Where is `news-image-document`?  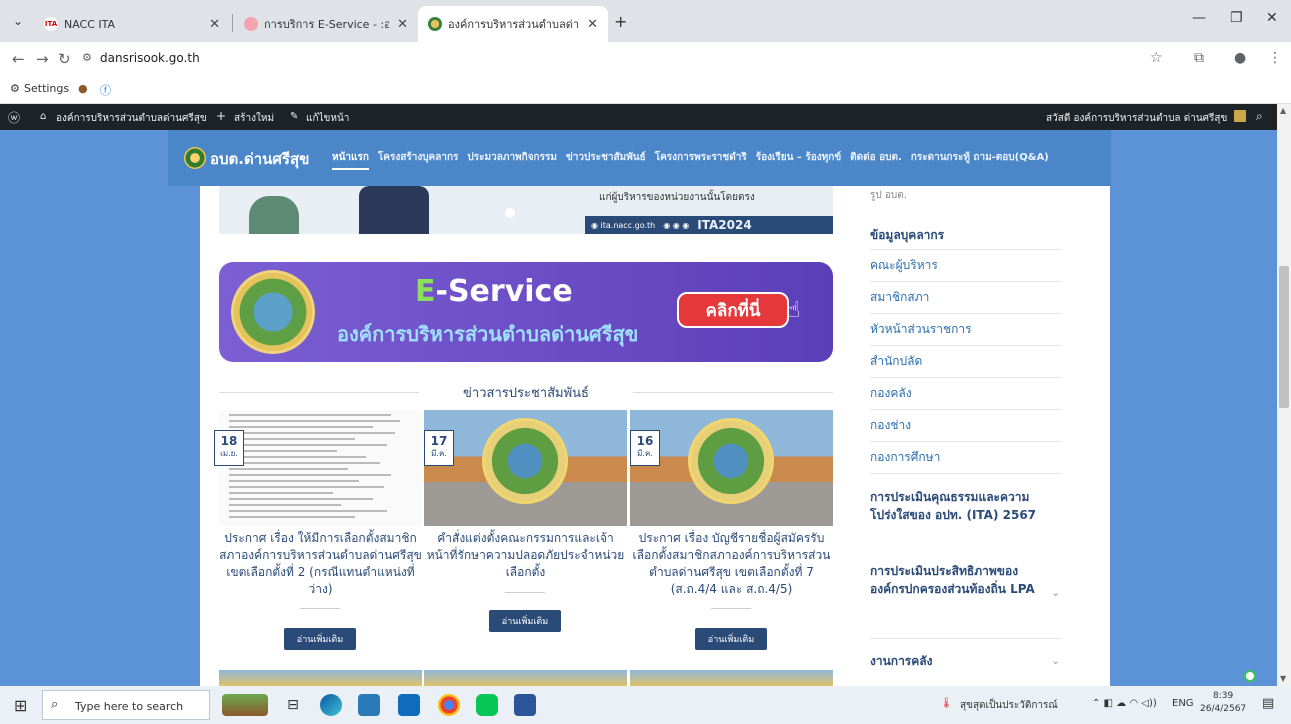
news-image-document is located at coordinates (320, 468).